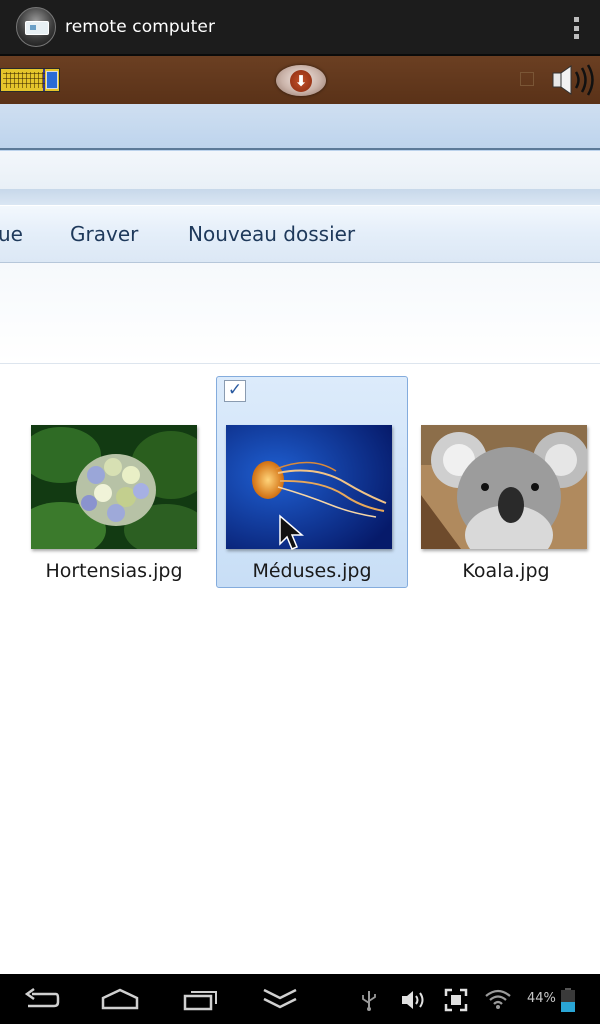 The width and height of the screenshot is (600, 1024). I want to click on command-partial: ue, so click(11, 234).